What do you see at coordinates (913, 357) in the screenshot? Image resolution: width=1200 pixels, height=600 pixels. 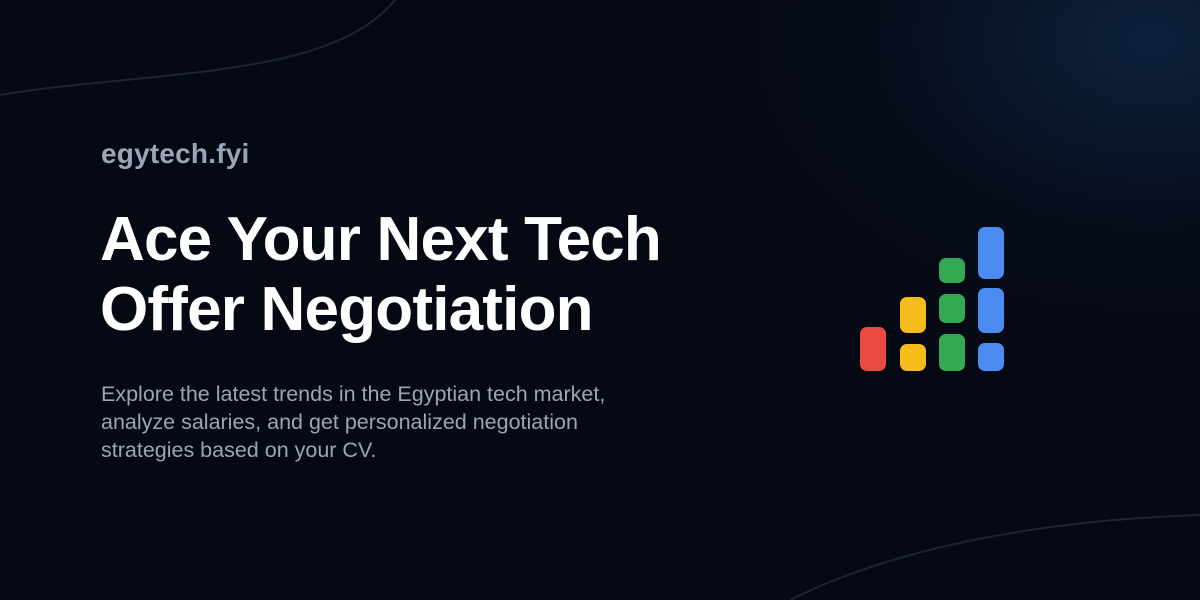 I see `logo-bar-yellow-bottom` at bounding box center [913, 357].